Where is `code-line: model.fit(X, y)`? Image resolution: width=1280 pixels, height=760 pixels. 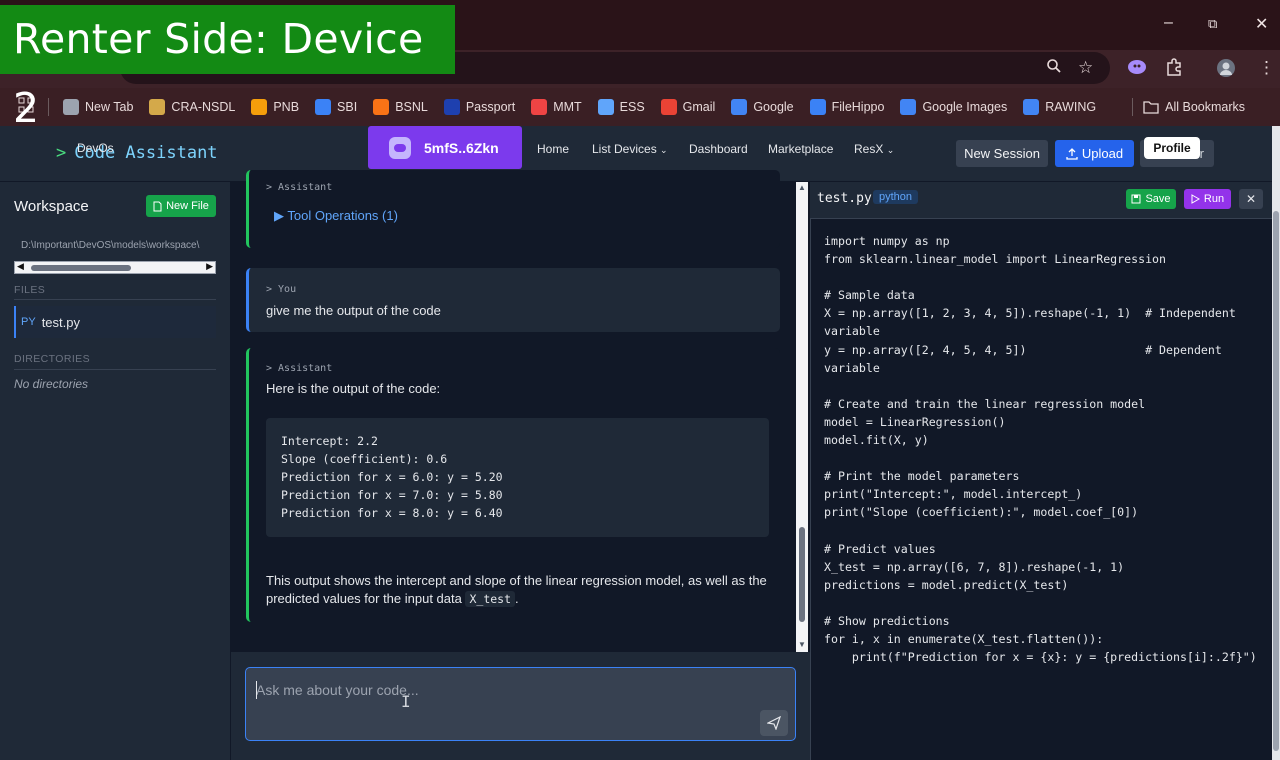
code-line: model.fit(X, y) is located at coordinates (876, 440).